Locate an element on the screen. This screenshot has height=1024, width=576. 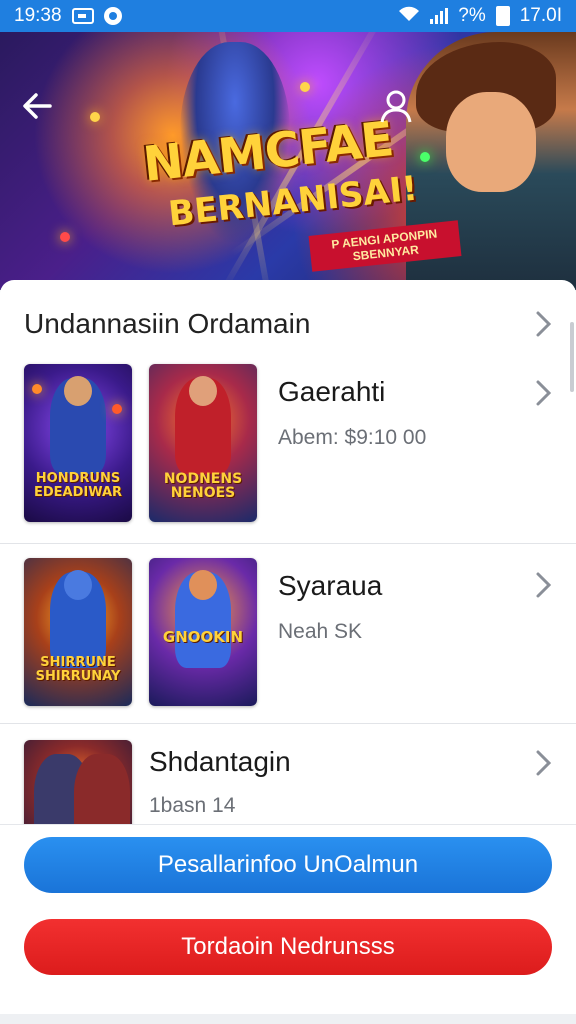
arrow-left-icon is located at coordinates (37, 106).